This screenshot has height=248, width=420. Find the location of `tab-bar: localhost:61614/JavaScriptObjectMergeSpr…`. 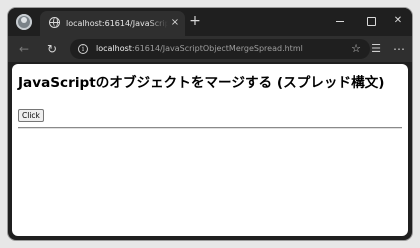

tab-bar: localhost:61614/JavaScriptObjectMergeSpr… is located at coordinates (210, 22).